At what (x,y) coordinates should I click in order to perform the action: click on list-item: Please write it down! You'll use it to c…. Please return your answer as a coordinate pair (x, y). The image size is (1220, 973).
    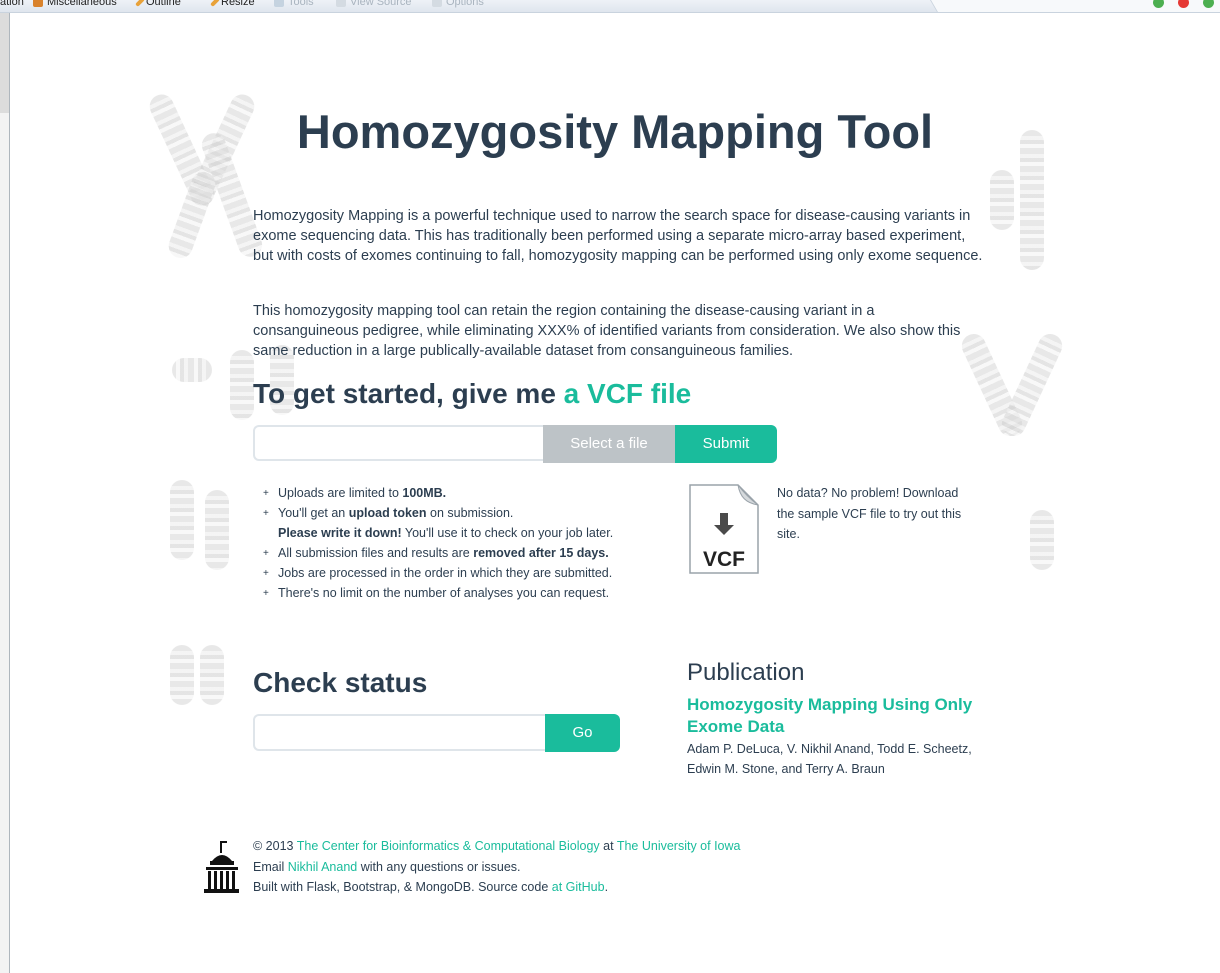
    Looking at the image, I should click on (438, 533).